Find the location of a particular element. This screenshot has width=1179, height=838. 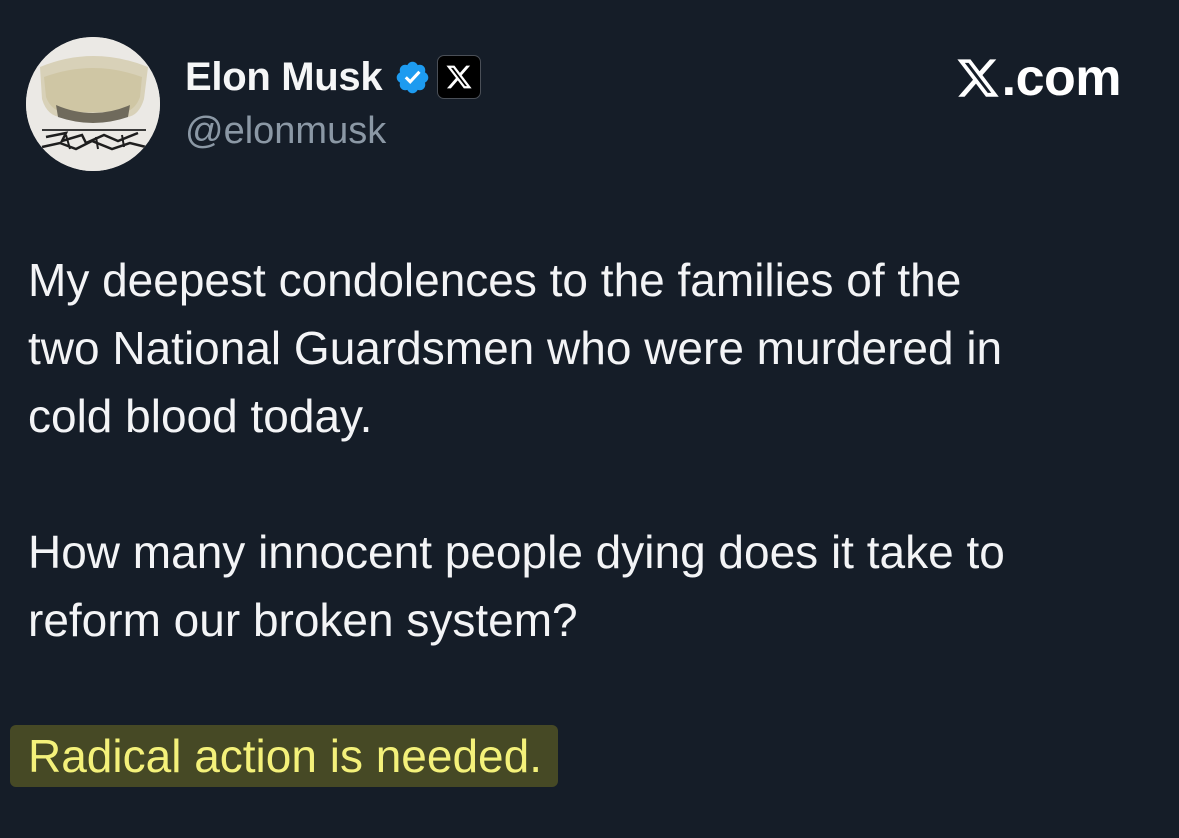

author-name-row: Elon Musk is located at coordinates (333, 77).